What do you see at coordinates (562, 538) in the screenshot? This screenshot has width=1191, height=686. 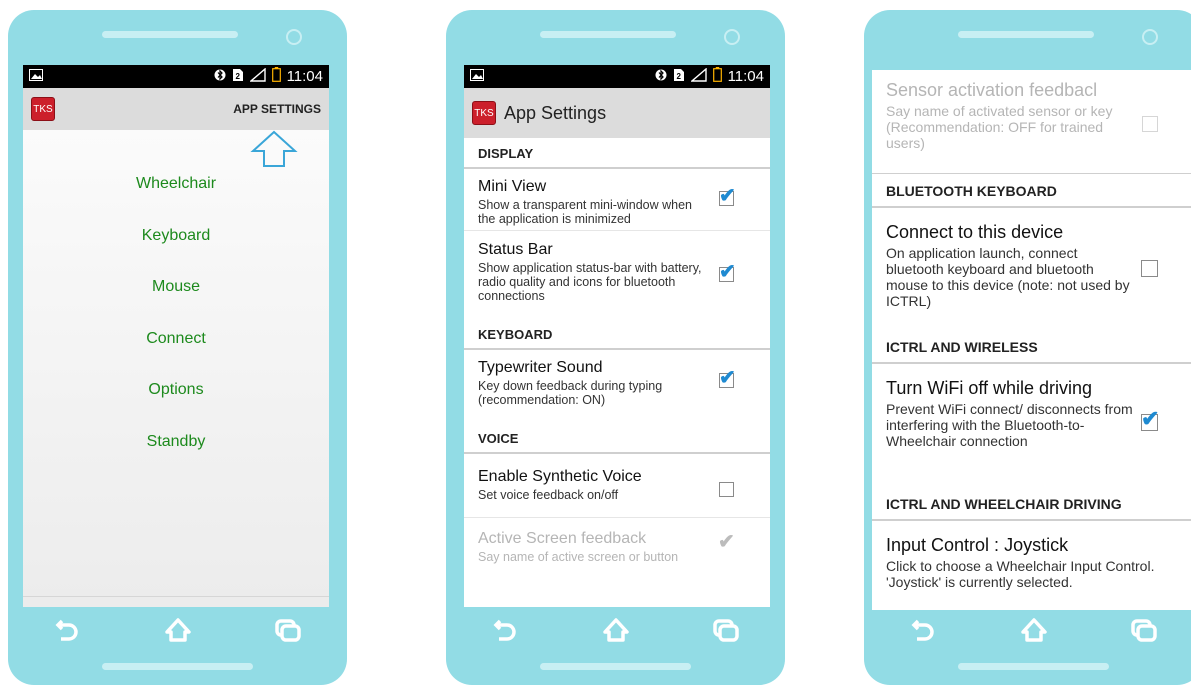 I see `pref-title: Active Screen feedback` at bounding box center [562, 538].